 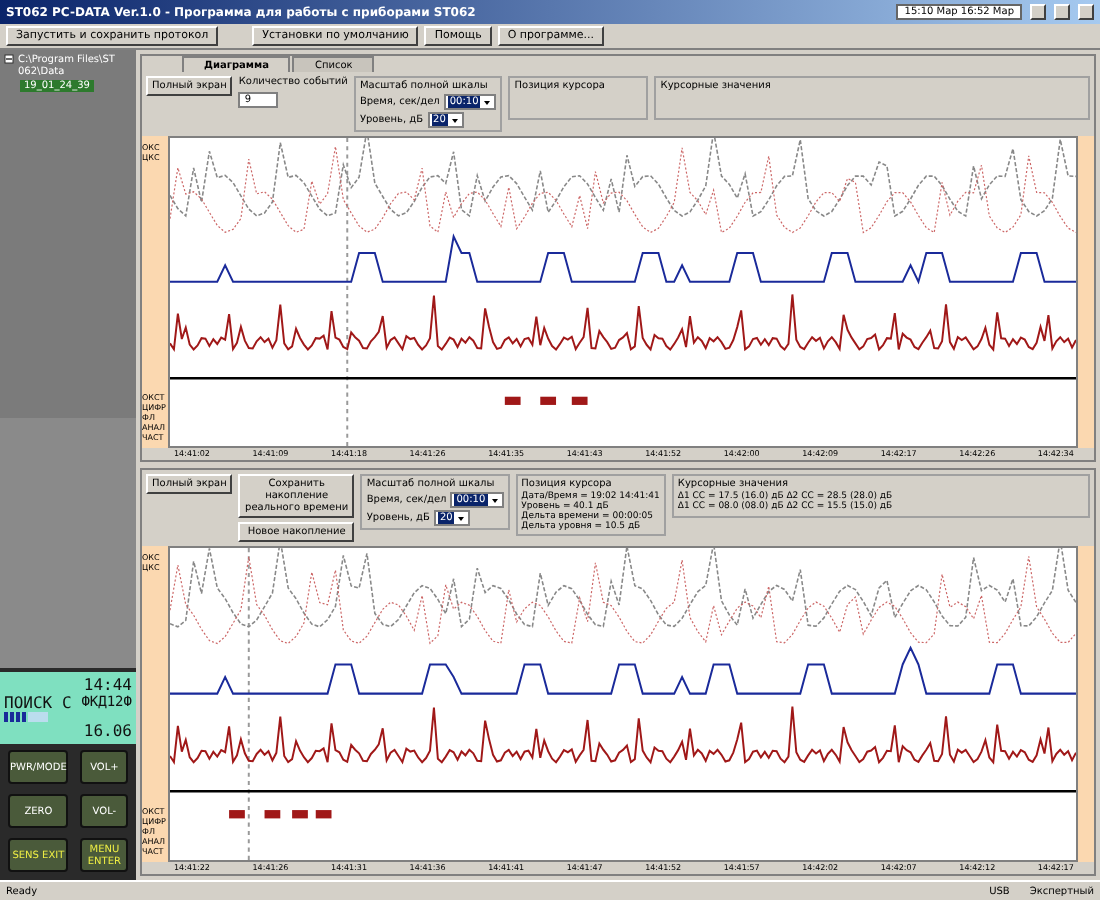 I want to click on collapse-icon, so click(x=9, y=59).